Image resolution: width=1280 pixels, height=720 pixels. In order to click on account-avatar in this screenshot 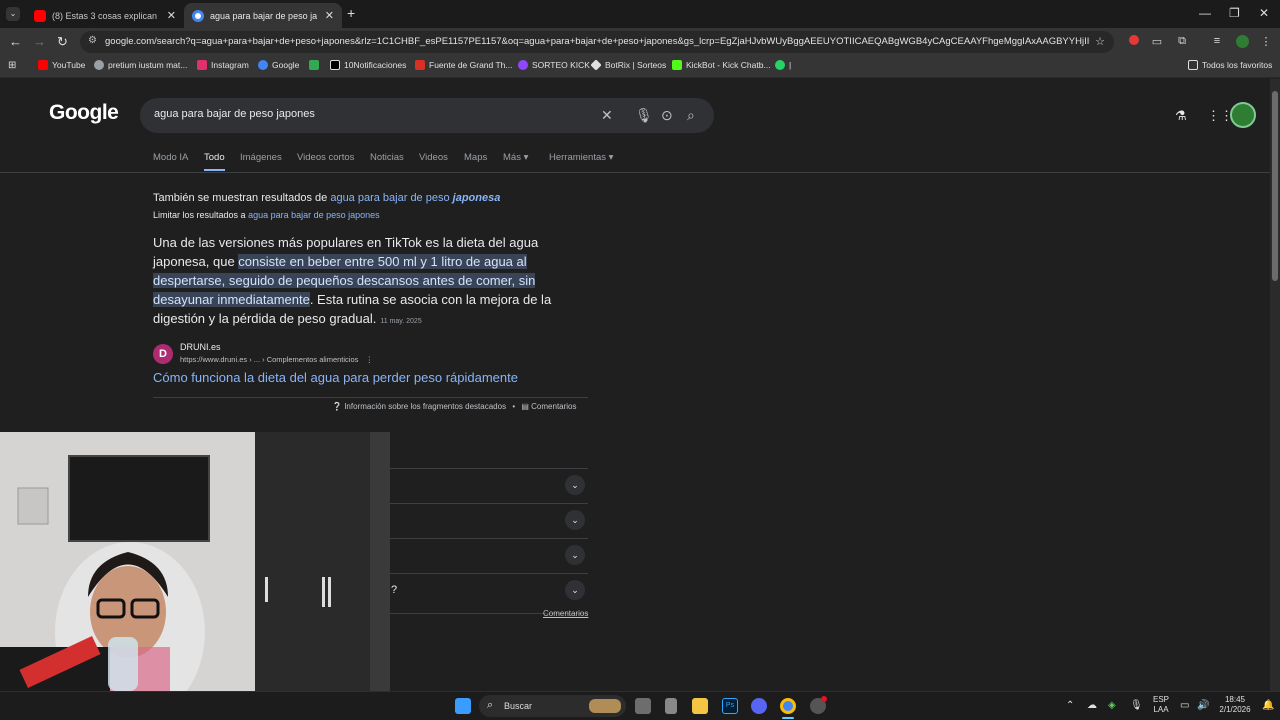, I will do `click(1243, 115)`.